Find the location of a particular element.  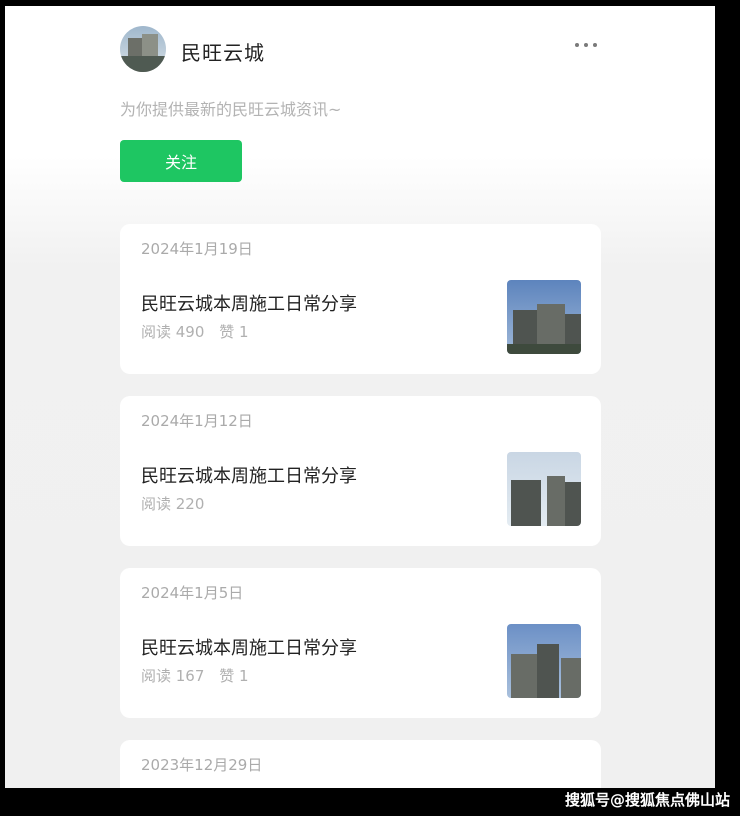

account-description: 为你提供最新的民旺云城资讯~ is located at coordinates (231, 109).